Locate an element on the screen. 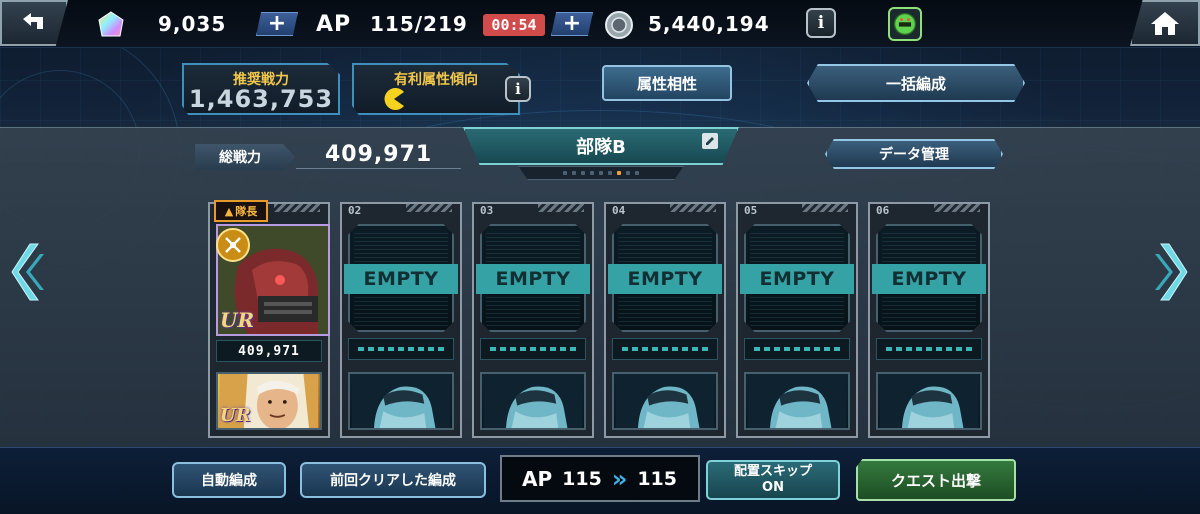 Image resolution: width=1200 pixels, height=514 pixels. back-button is located at coordinates (34, 23).